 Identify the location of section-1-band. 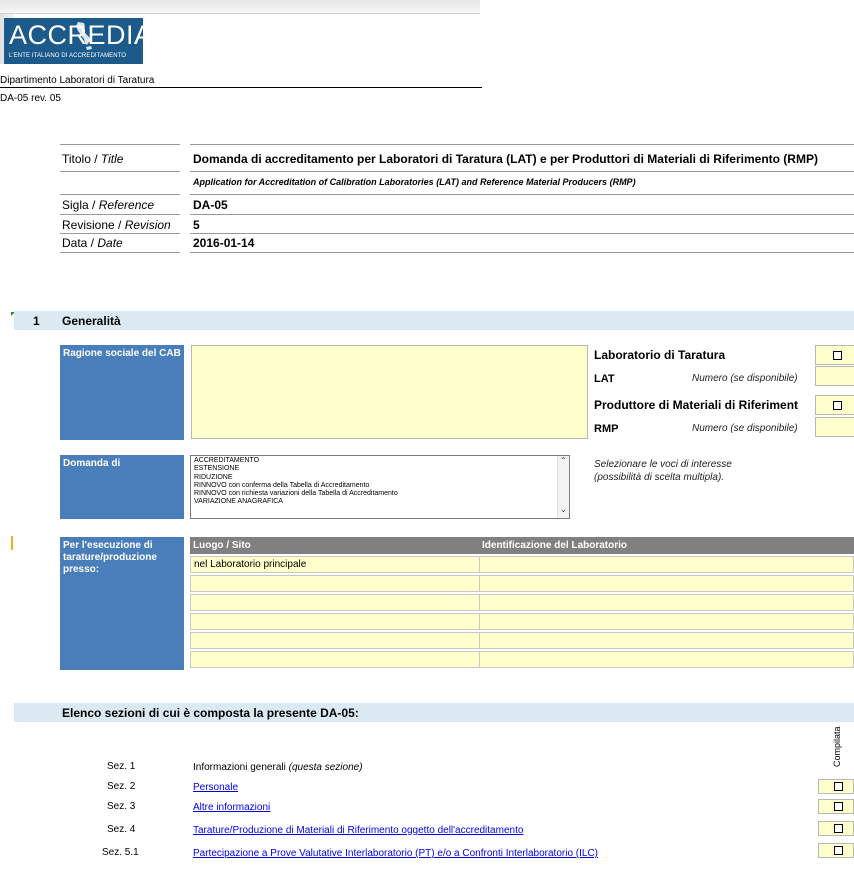
(434, 320).